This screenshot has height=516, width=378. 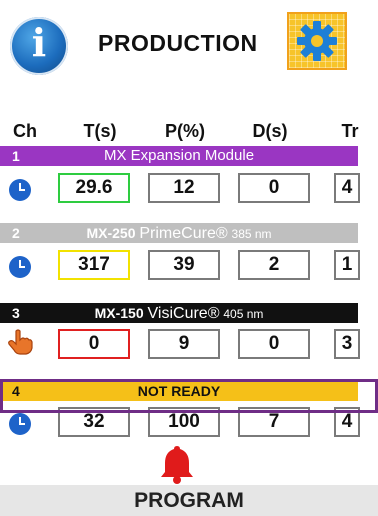 What do you see at coordinates (184, 265) in the screenshot?
I see `channel-2-power: 39` at bounding box center [184, 265].